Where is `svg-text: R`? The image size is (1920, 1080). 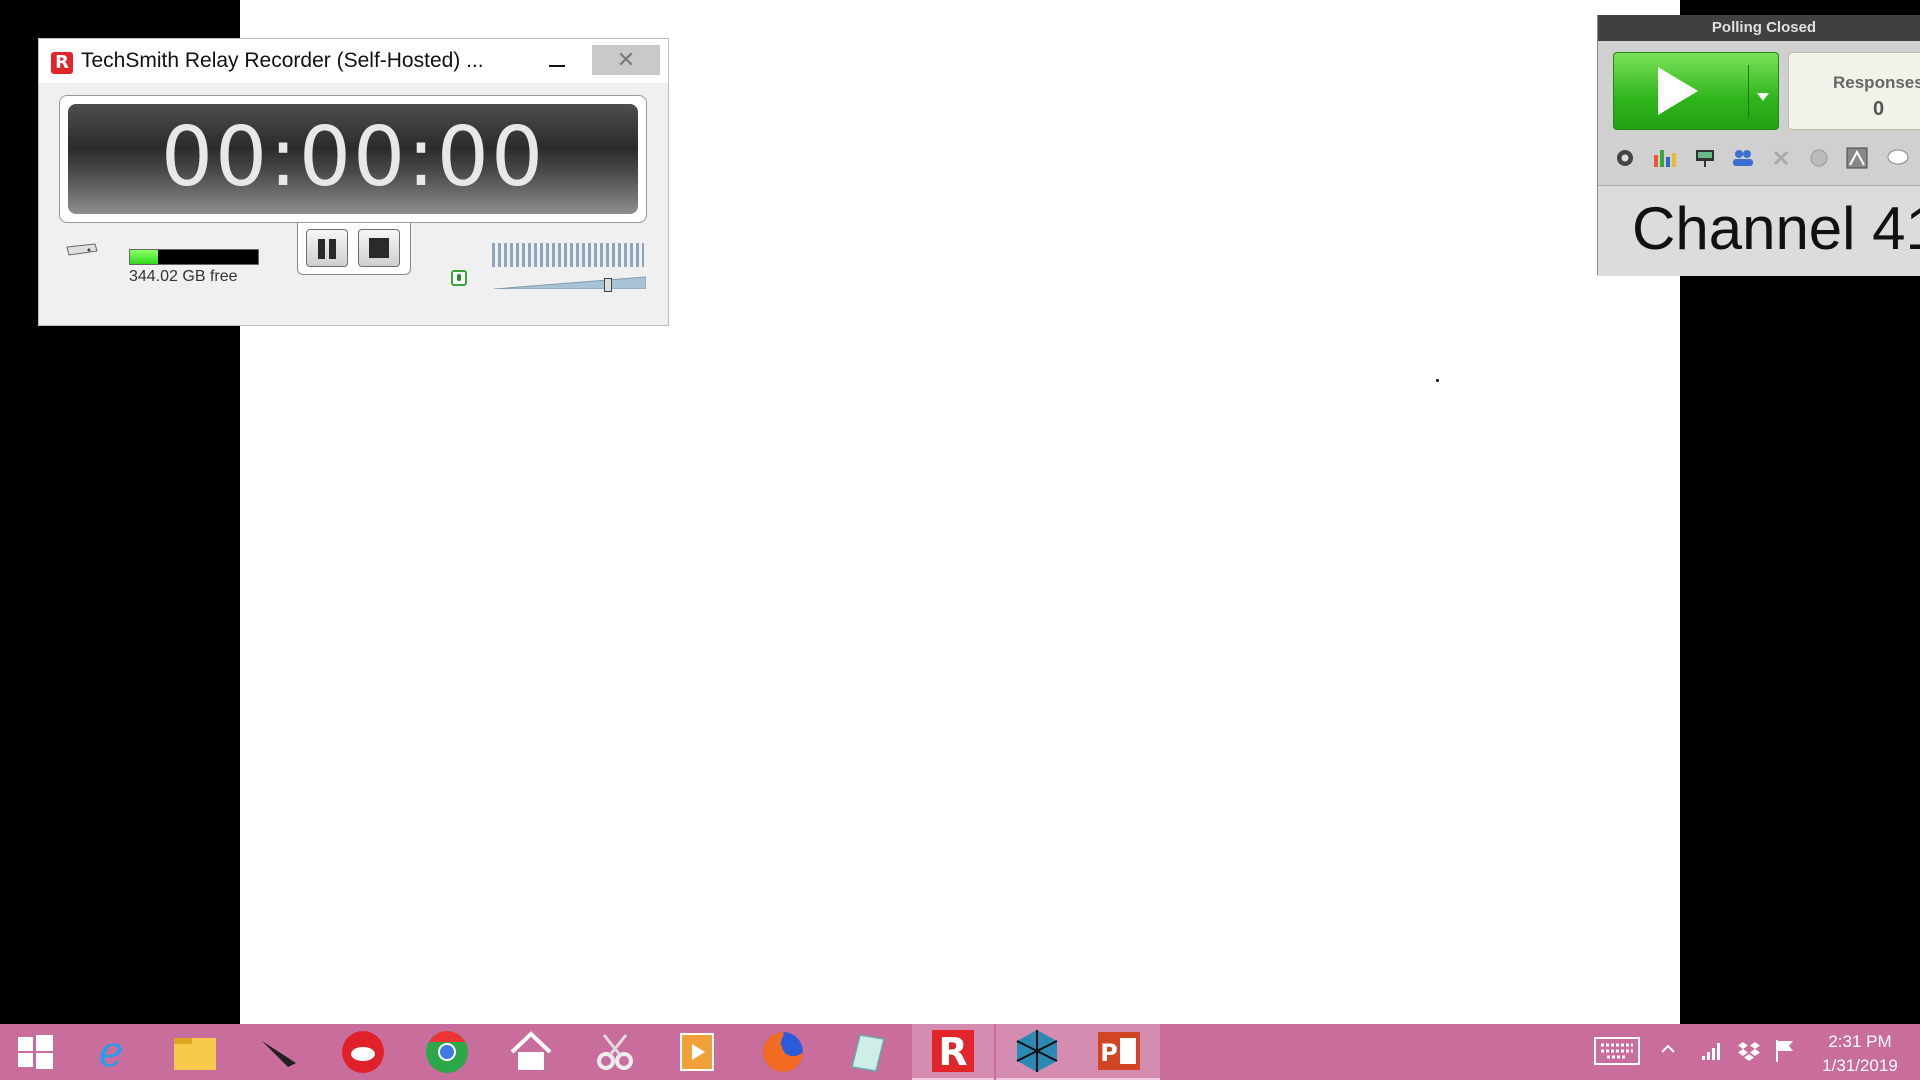
svg-text: R is located at coordinates (952, 1052).